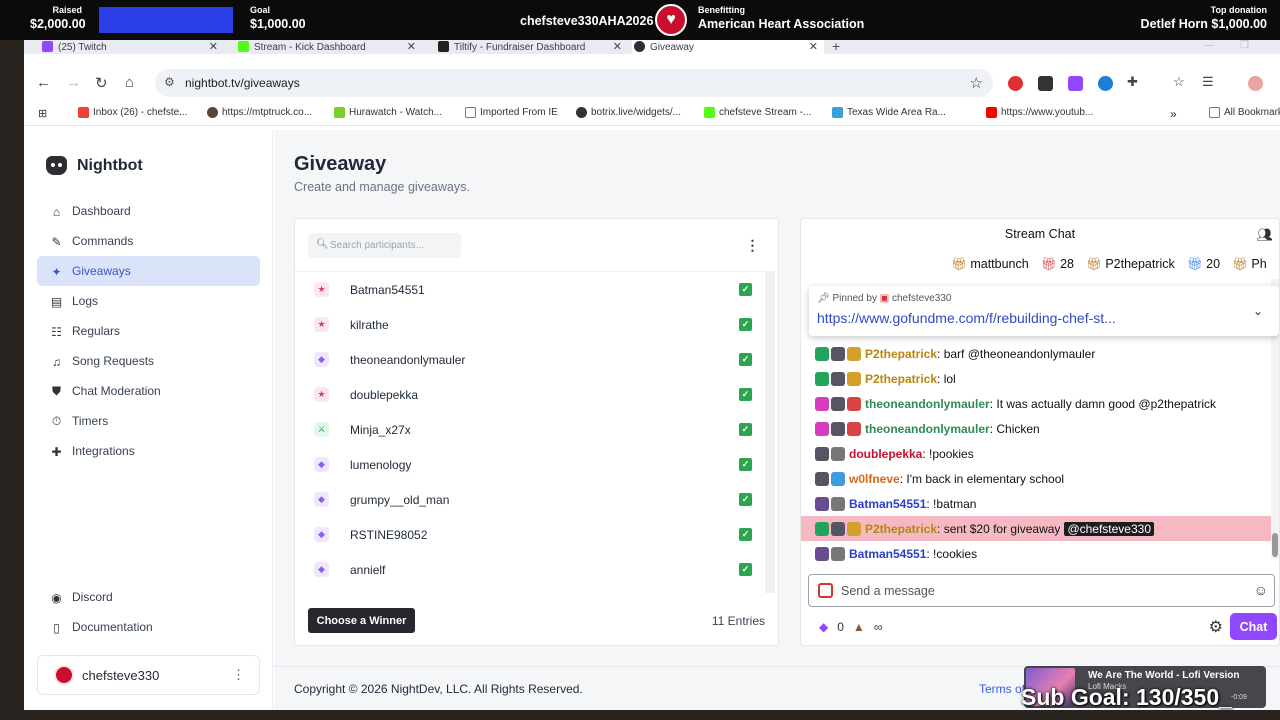  What do you see at coordinates (392, 245) in the screenshot?
I see `search-input` at bounding box center [392, 245].